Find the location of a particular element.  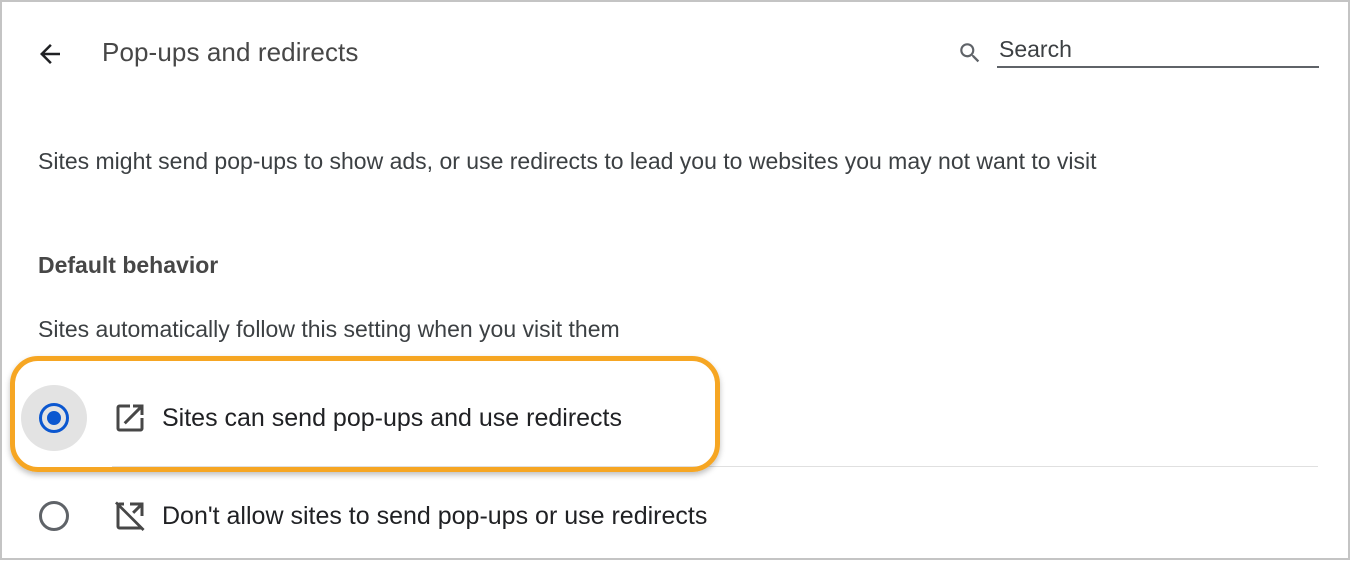

page-title: Pop-ups and redirects is located at coordinates (230, 52).